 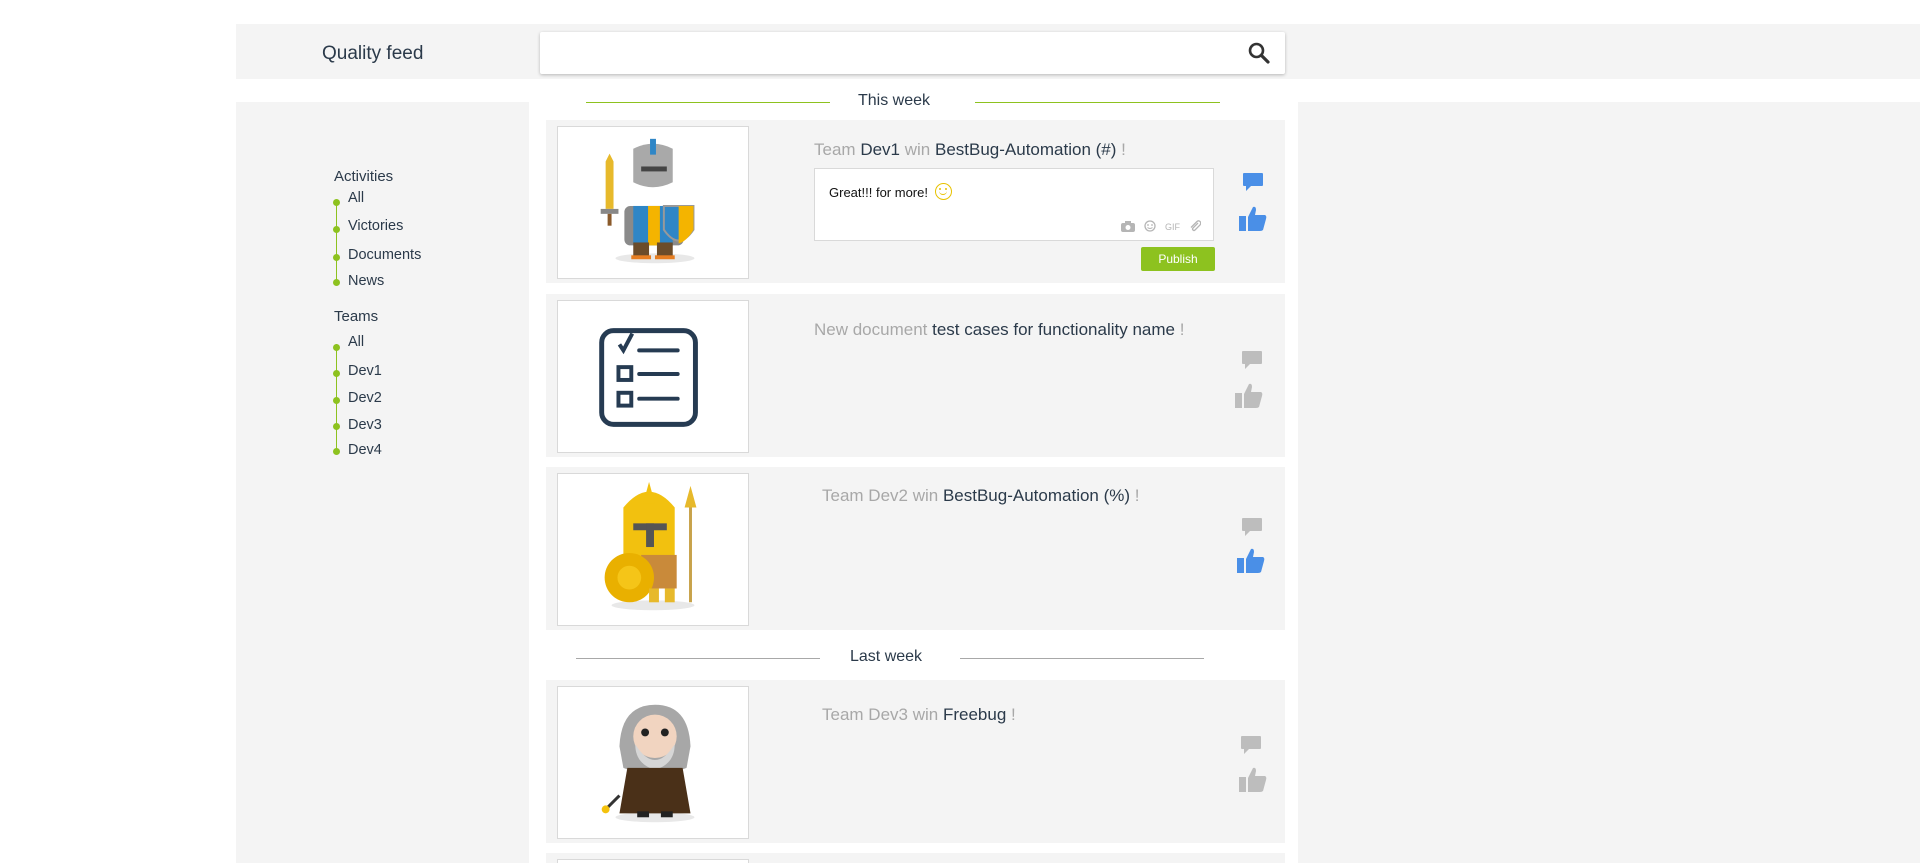 I want to click on team-filter-dev3: Dev3, so click(x=357, y=426).